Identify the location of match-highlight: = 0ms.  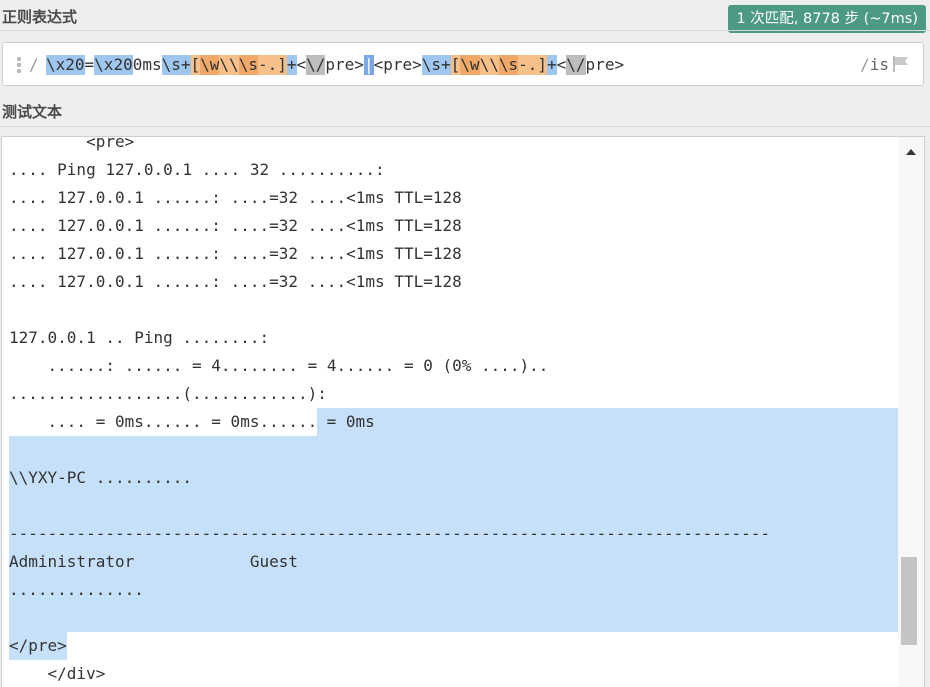
(607, 422).